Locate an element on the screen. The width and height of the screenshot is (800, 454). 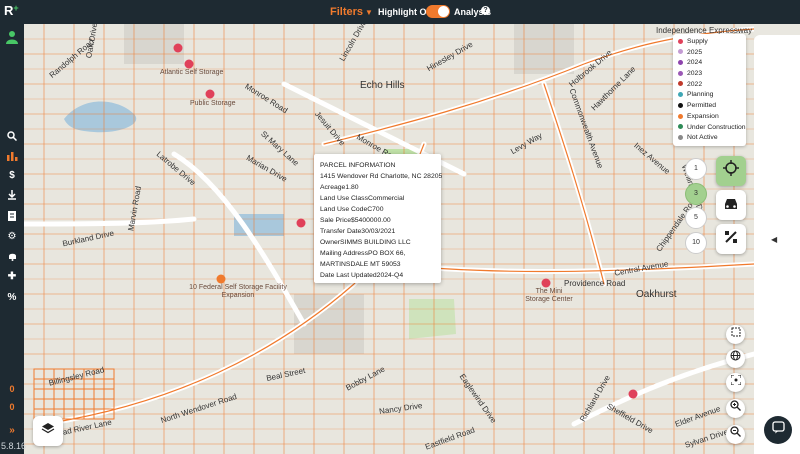
marker-parcel-pin is located at coordinates (301, 223).